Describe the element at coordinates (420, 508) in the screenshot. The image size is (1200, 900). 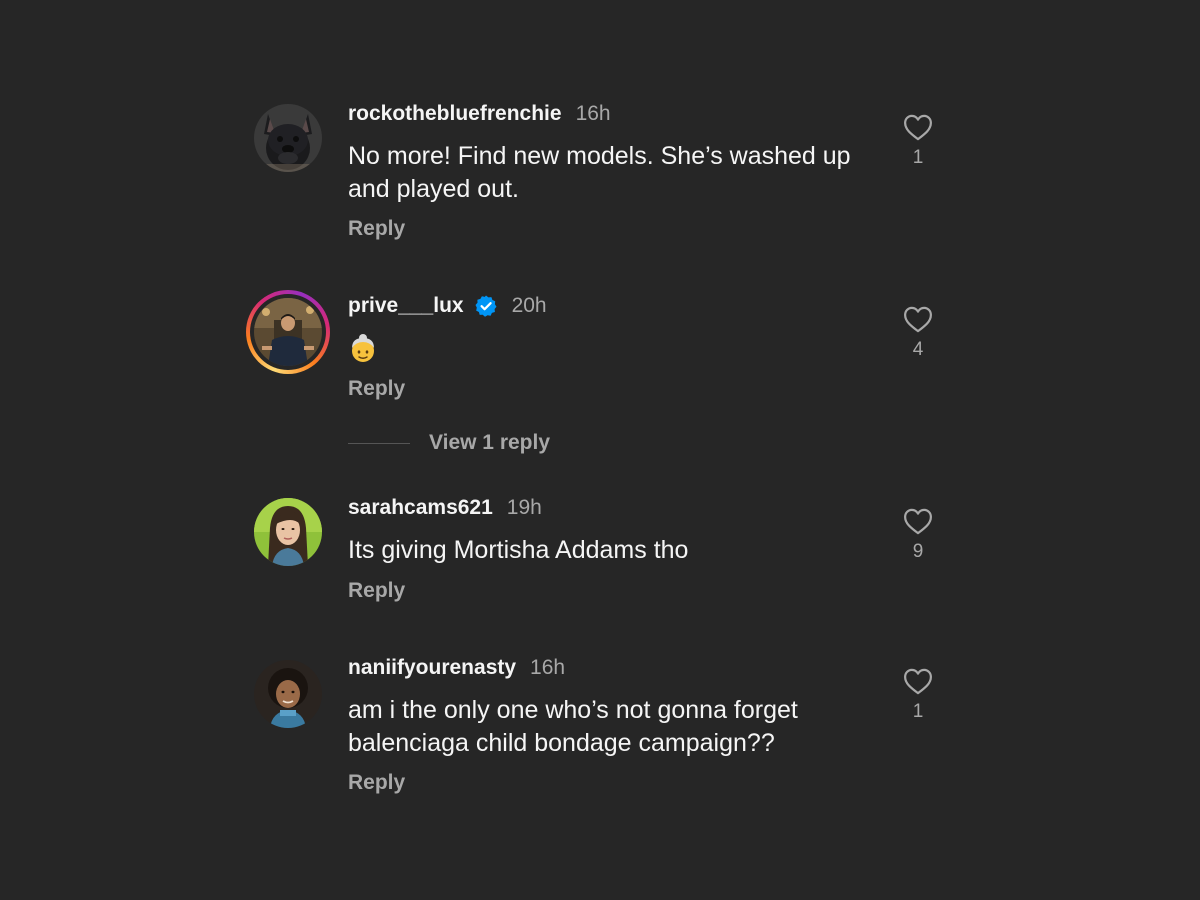
I see `username: sarahcams621` at that location.